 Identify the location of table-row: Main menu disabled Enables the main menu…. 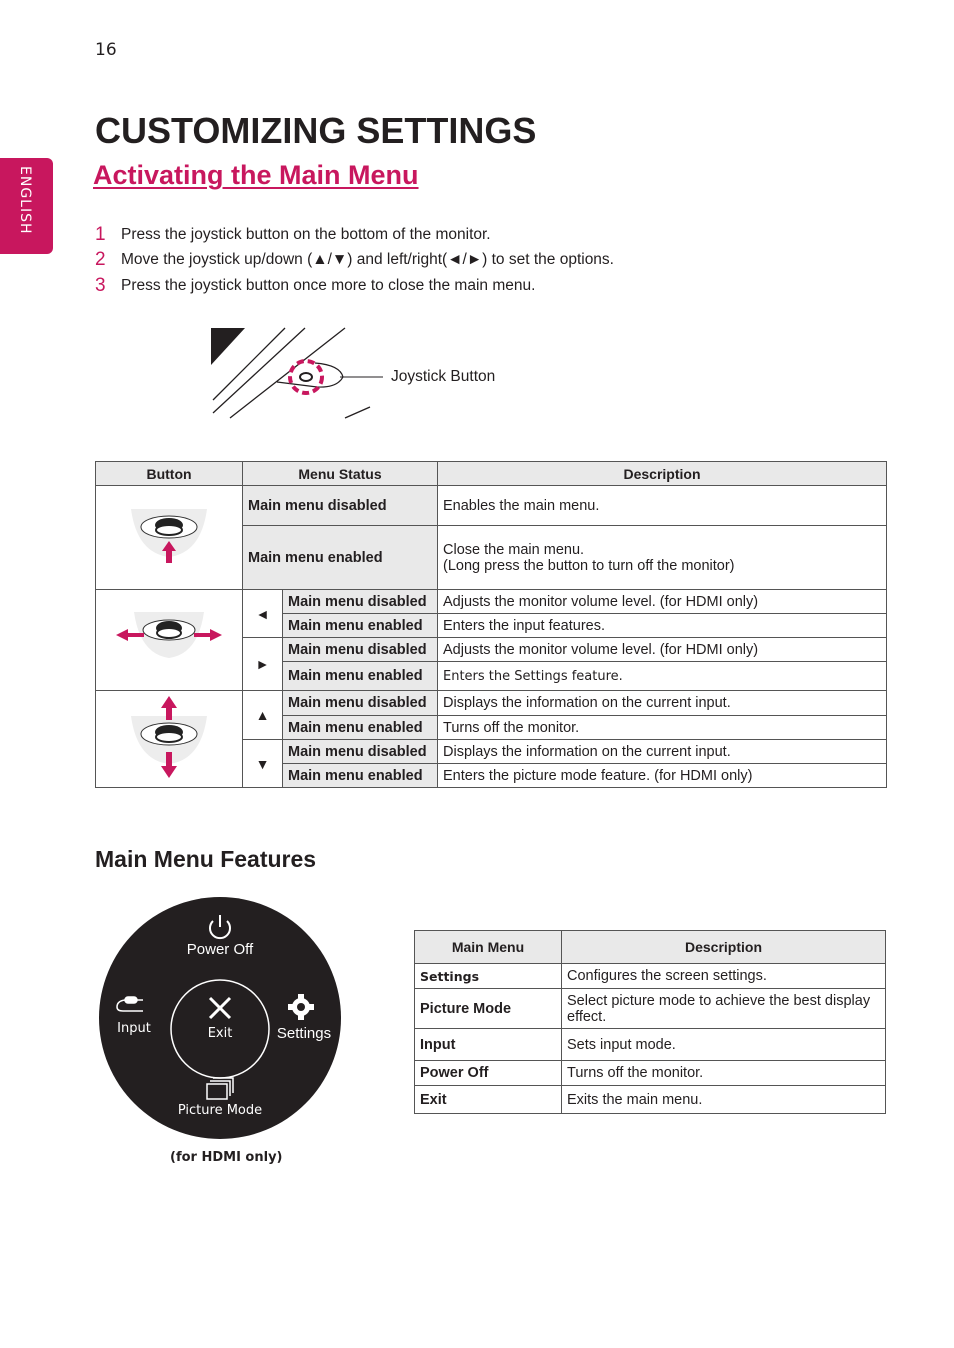
(491, 537).